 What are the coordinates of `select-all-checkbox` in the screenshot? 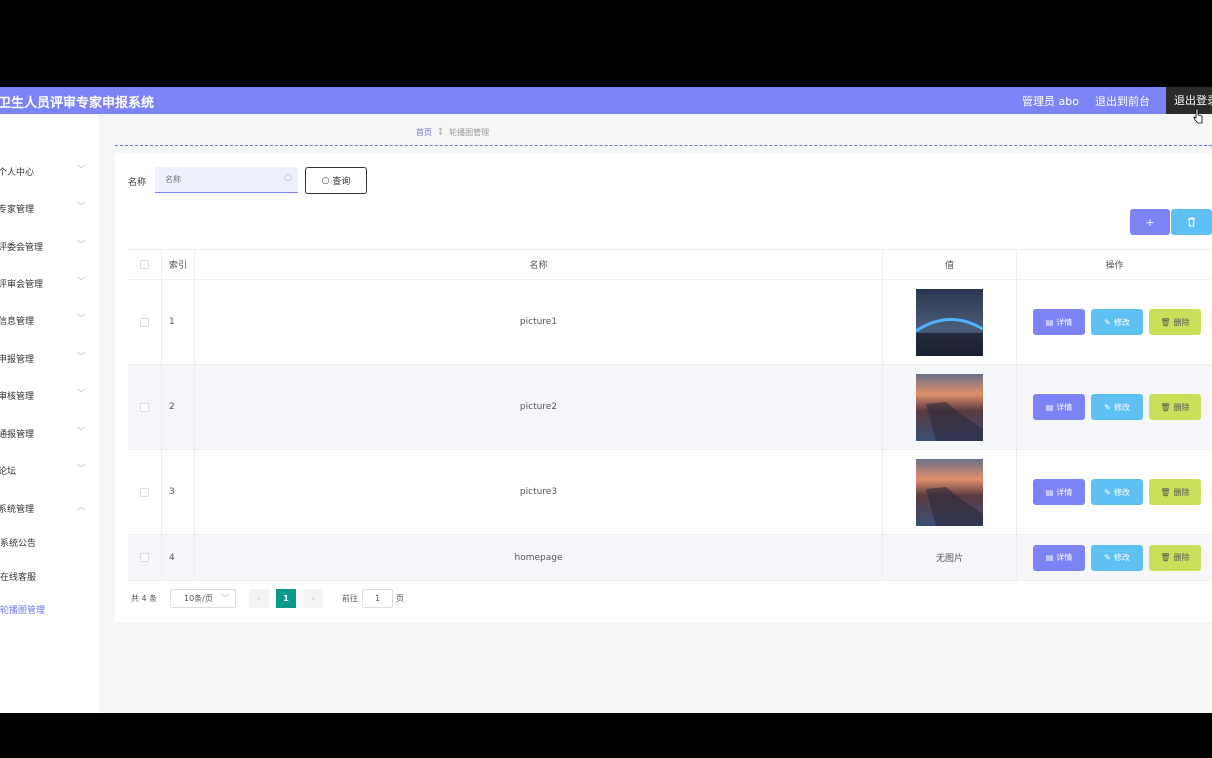 It's located at (144, 264).